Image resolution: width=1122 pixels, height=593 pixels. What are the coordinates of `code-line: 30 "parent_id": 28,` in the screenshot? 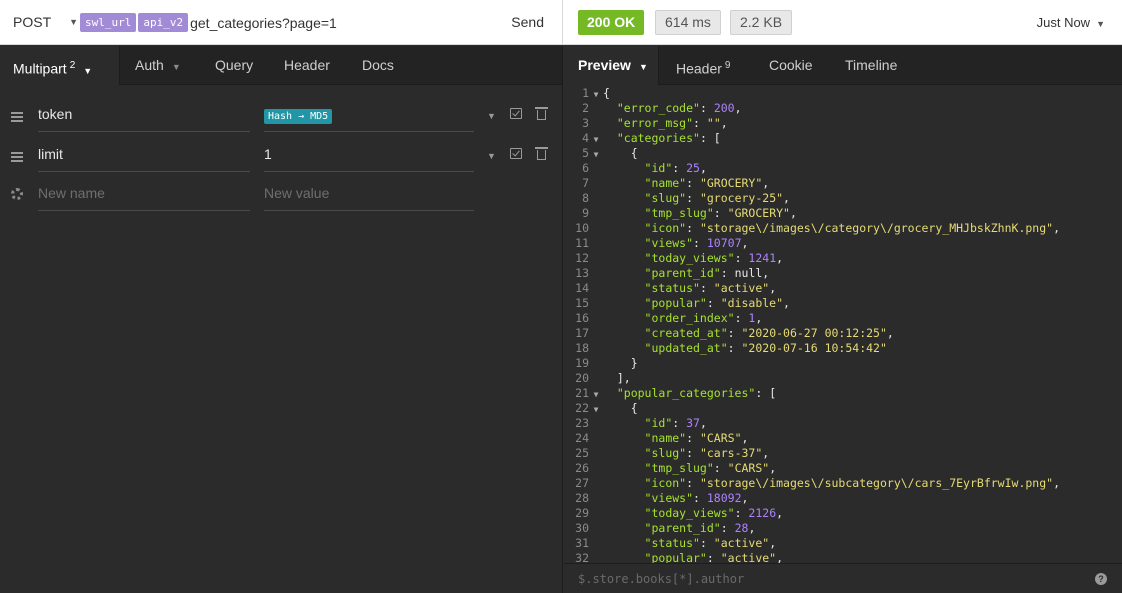 It's located at (843, 528).